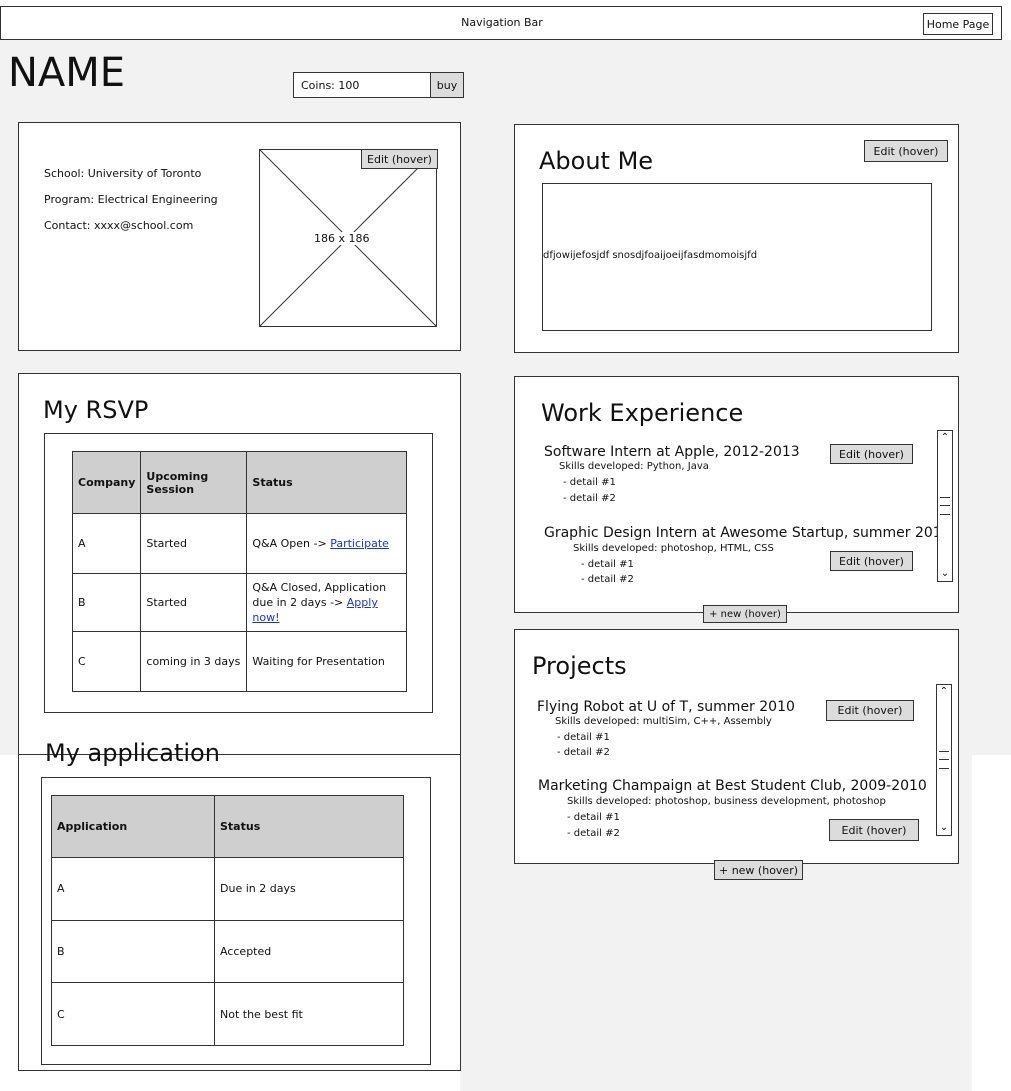 The image size is (1011, 1091). I want to click on application-cell-app: C, so click(133, 1014).